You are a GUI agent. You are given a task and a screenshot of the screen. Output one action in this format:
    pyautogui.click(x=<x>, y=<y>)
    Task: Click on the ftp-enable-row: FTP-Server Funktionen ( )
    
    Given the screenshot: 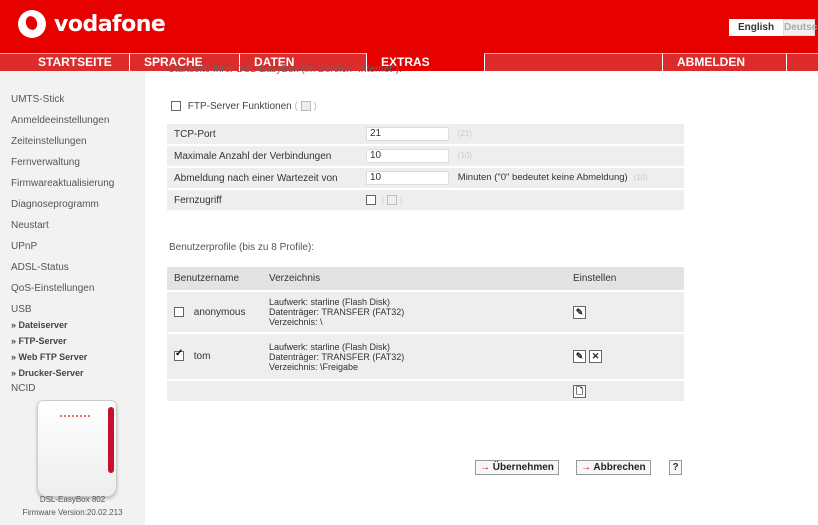 What is the action you would take?
    pyautogui.click(x=244, y=106)
    